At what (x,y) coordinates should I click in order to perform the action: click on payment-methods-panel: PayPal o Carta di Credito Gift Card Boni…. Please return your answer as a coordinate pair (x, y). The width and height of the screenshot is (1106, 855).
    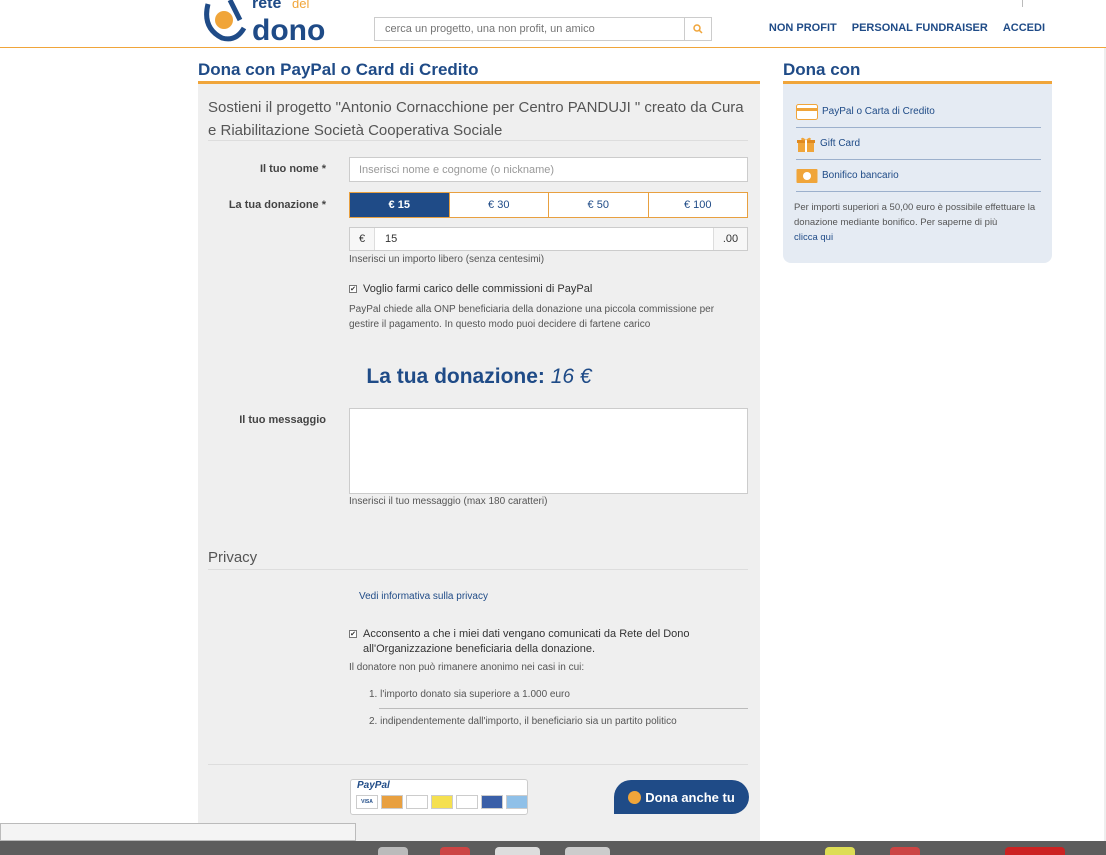
    Looking at the image, I should click on (917, 173).